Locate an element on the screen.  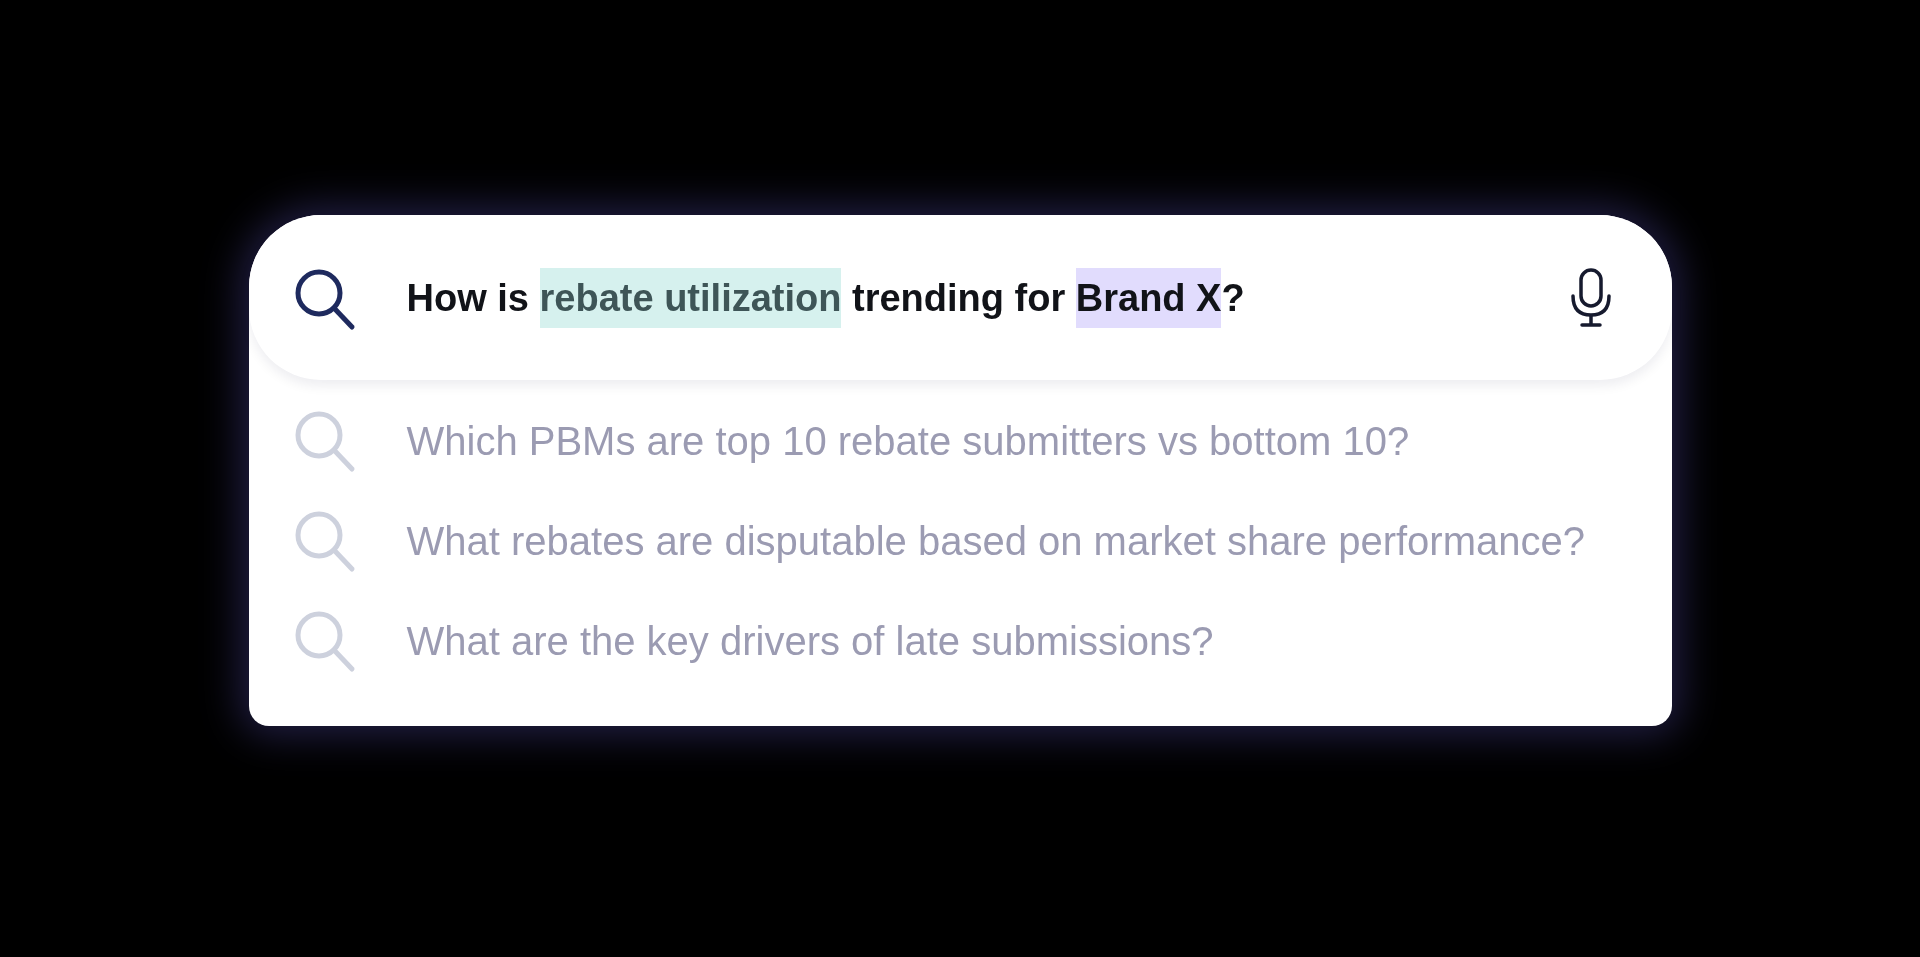
search-field: How is rebate utilization trending for Brand X? is located at coordinates (960, 297).